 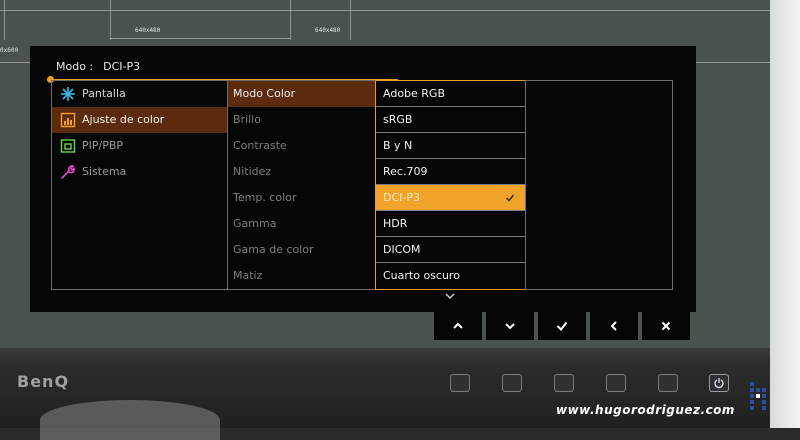 I want to click on display-icon, so click(x=68, y=94).